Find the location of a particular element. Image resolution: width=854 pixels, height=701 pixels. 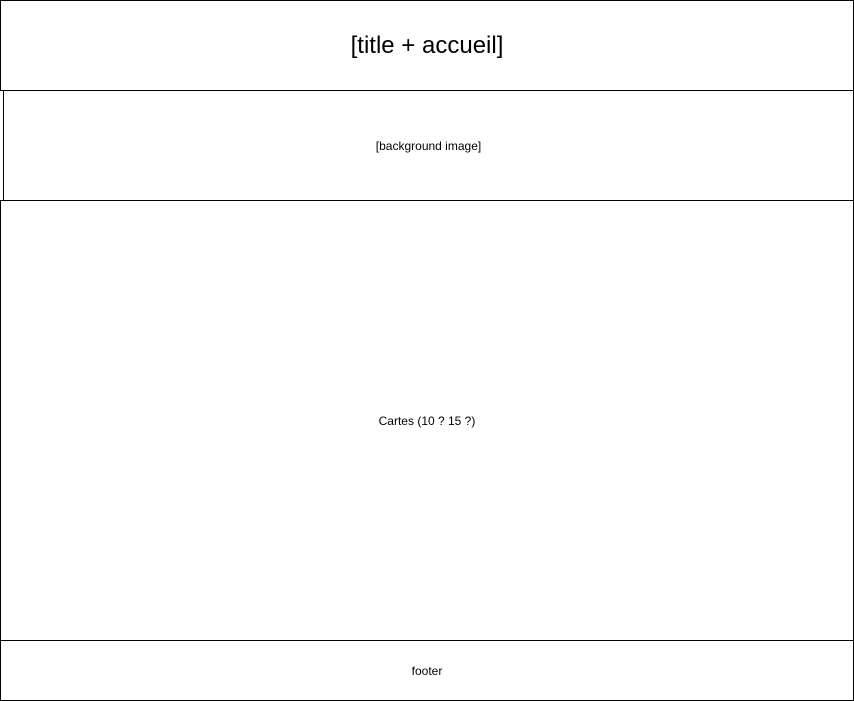

cards-label: Cartes (10 ? 15 ?) is located at coordinates (427, 420).